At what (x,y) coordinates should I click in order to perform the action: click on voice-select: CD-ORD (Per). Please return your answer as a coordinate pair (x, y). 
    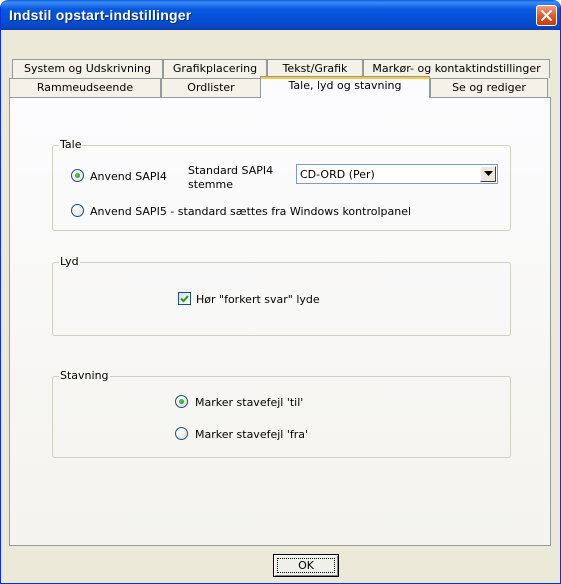
    Looking at the image, I should click on (397, 174).